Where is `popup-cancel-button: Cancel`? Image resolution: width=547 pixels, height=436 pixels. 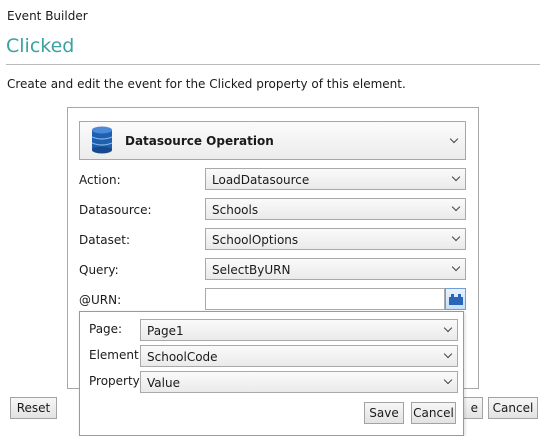 popup-cancel-button: Cancel is located at coordinates (433, 413).